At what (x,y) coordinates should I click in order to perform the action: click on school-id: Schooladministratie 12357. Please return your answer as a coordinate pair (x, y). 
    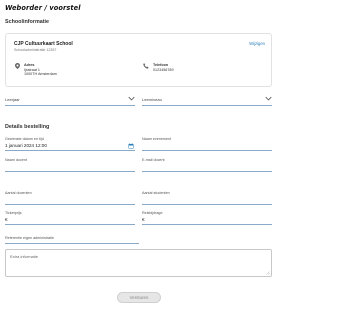
    Looking at the image, I should click on (35, 50).